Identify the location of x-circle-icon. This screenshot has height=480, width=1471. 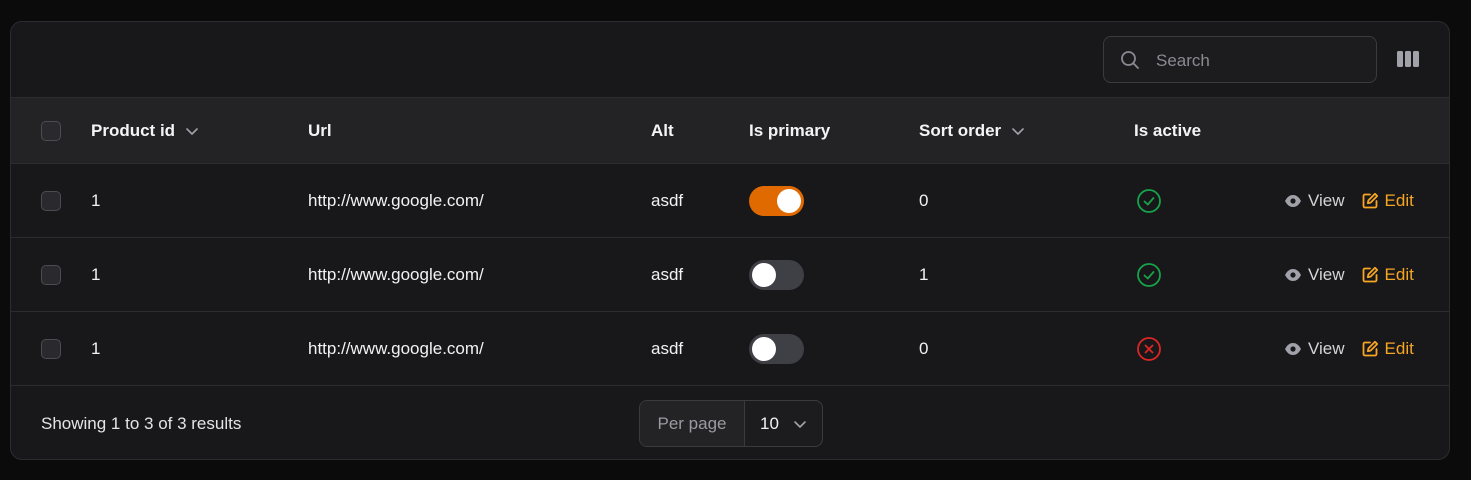
(1149, 348).